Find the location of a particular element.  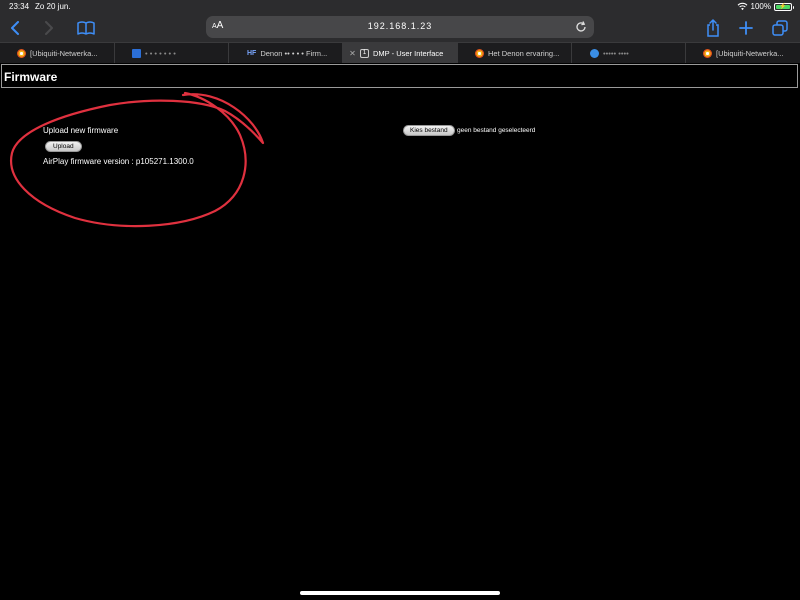

red-circle-annotation is located at coordinates (137, 159).